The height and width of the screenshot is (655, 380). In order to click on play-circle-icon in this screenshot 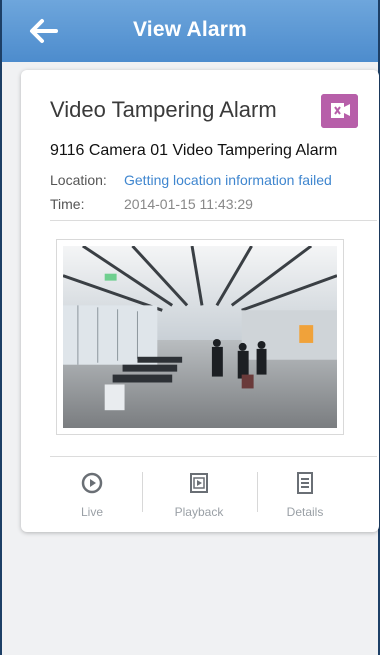, I will do `click(92, 483)`.